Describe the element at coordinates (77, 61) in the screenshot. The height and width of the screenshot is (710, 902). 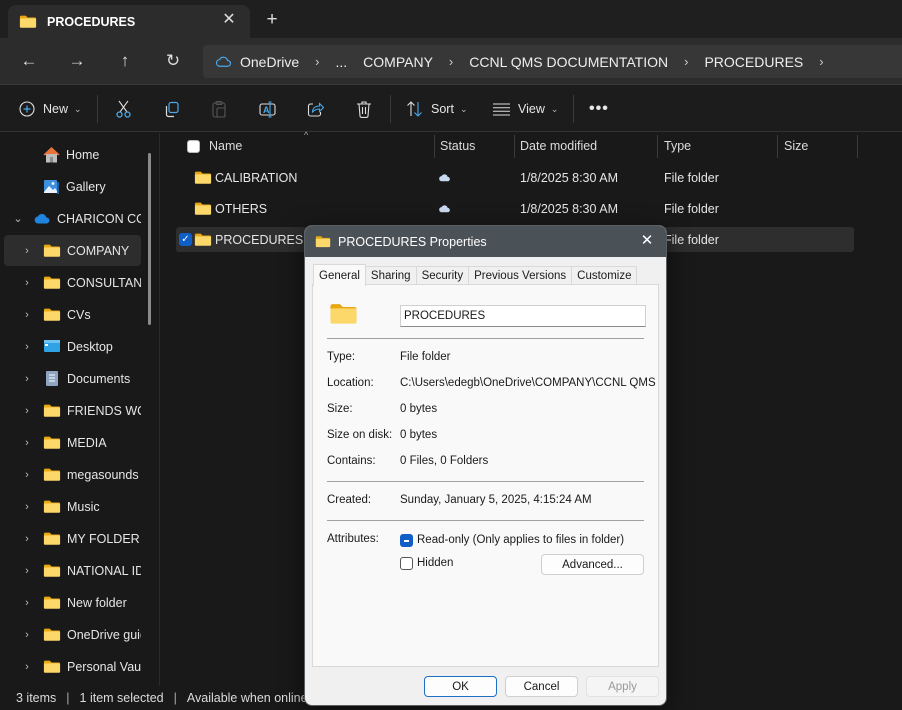
I see `arrow-right-icon: →` at that location.